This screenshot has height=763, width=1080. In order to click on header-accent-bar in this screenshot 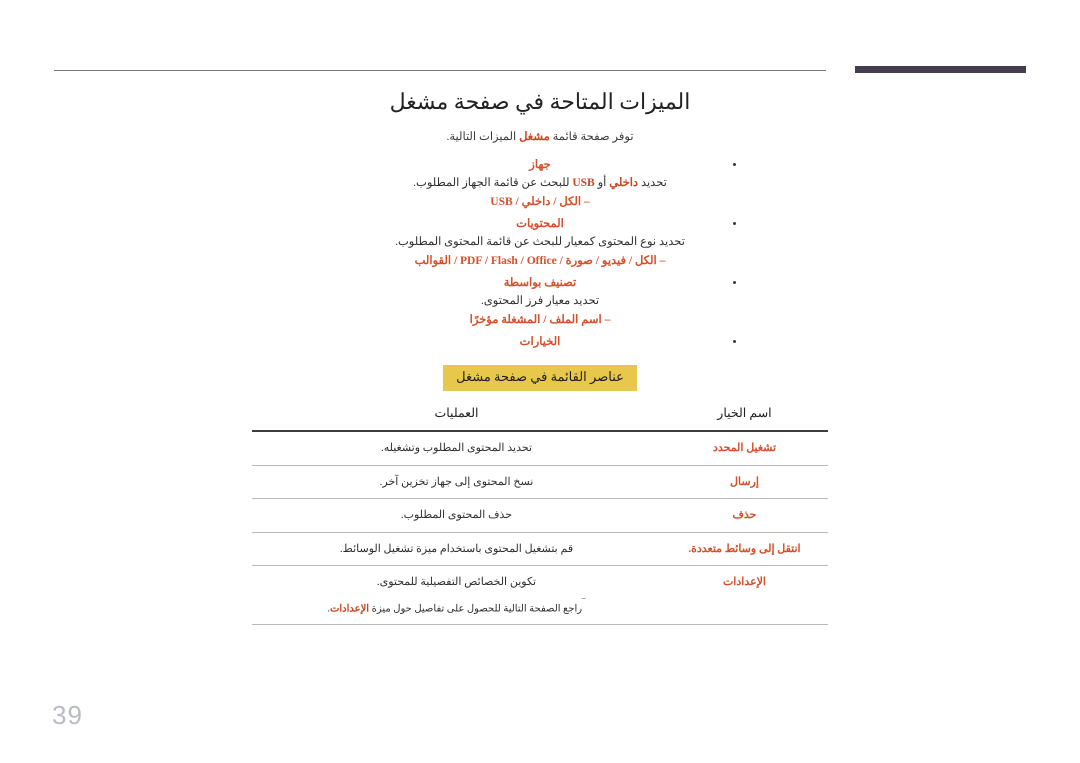, I will do `click(940, 69)`.